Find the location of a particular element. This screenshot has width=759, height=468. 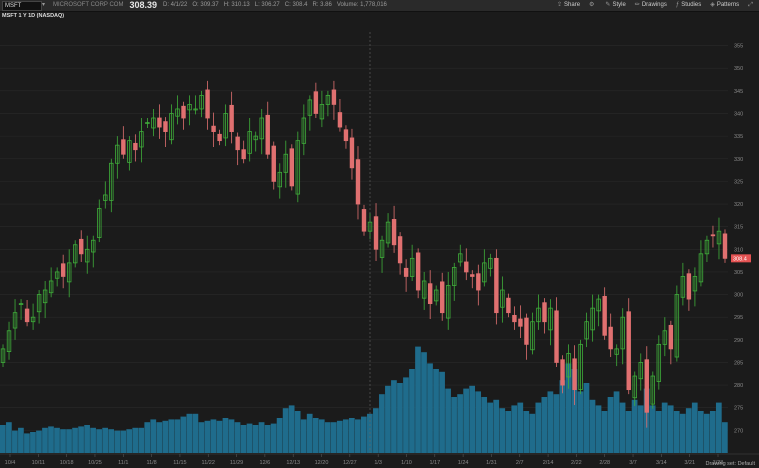

share-icon: ⇪ is located at coordinates (559, 5).